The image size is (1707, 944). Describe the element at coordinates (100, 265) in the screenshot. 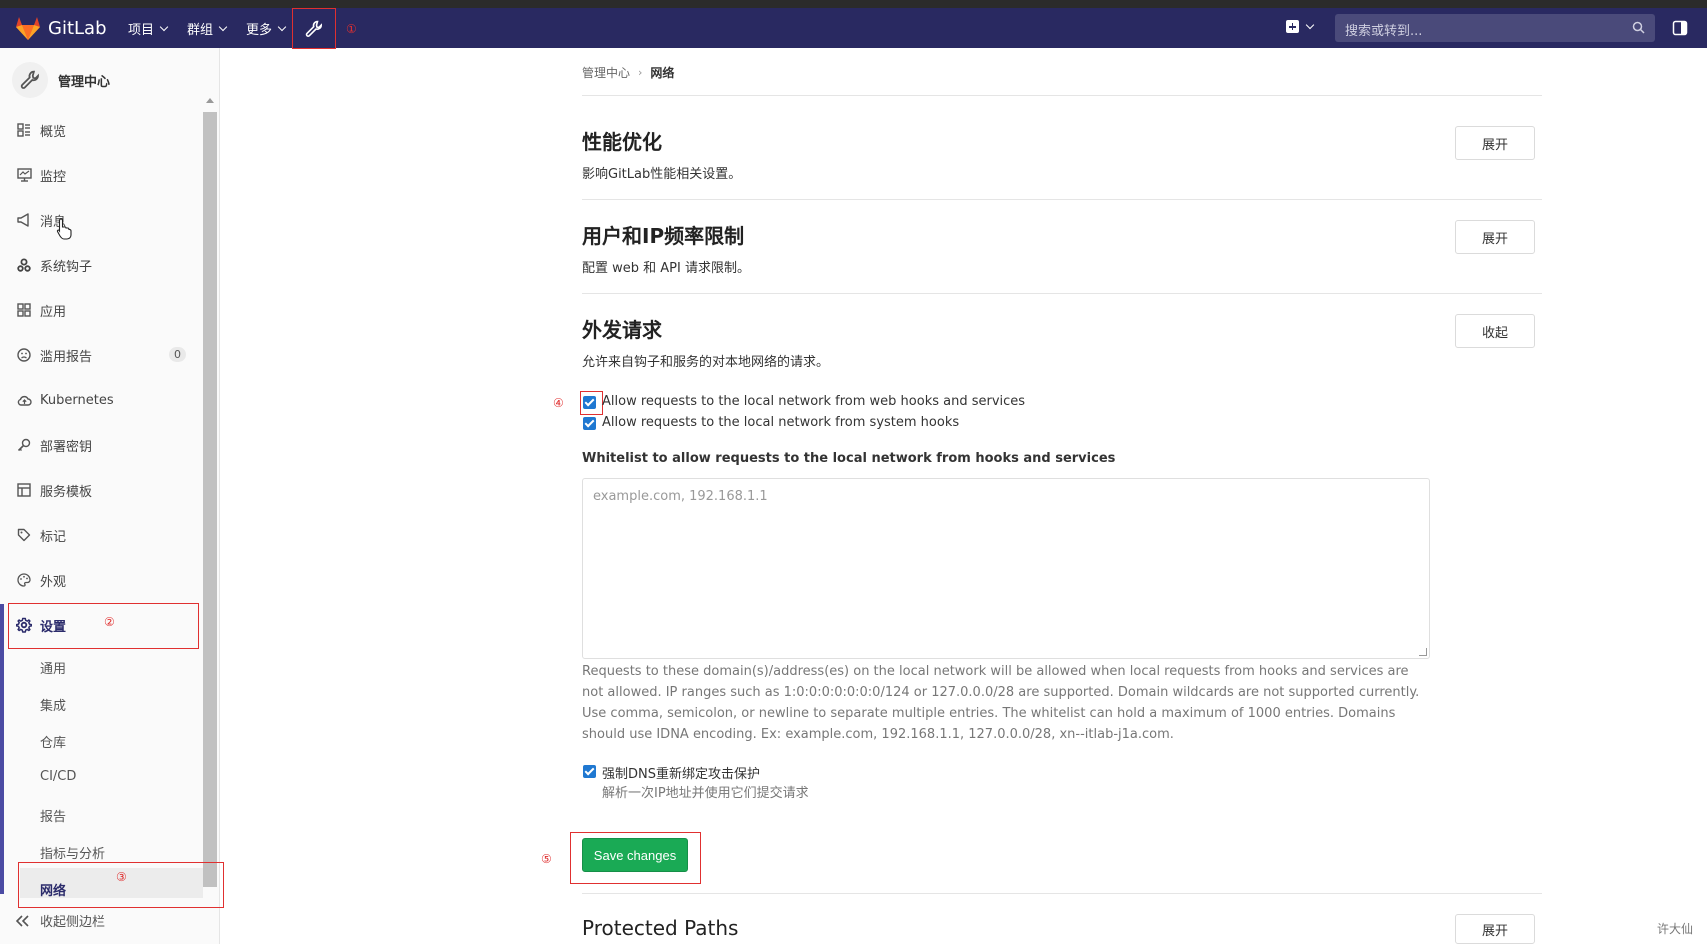

I see `sidebar-item-system-hooks: 系统钩子` at that location.